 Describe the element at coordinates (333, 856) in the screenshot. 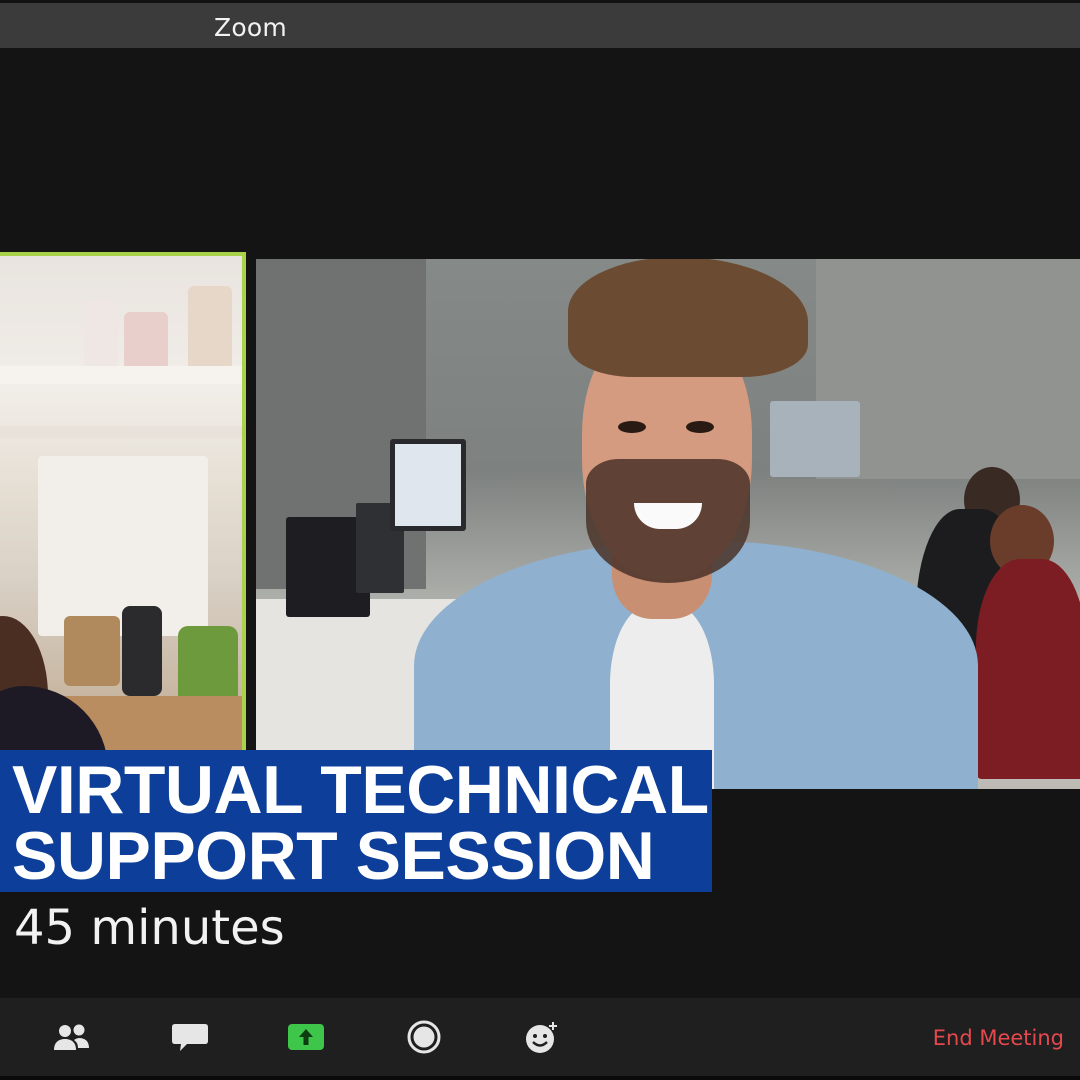

I see `headline-line-2: SUPPORT SESSION` at that location.